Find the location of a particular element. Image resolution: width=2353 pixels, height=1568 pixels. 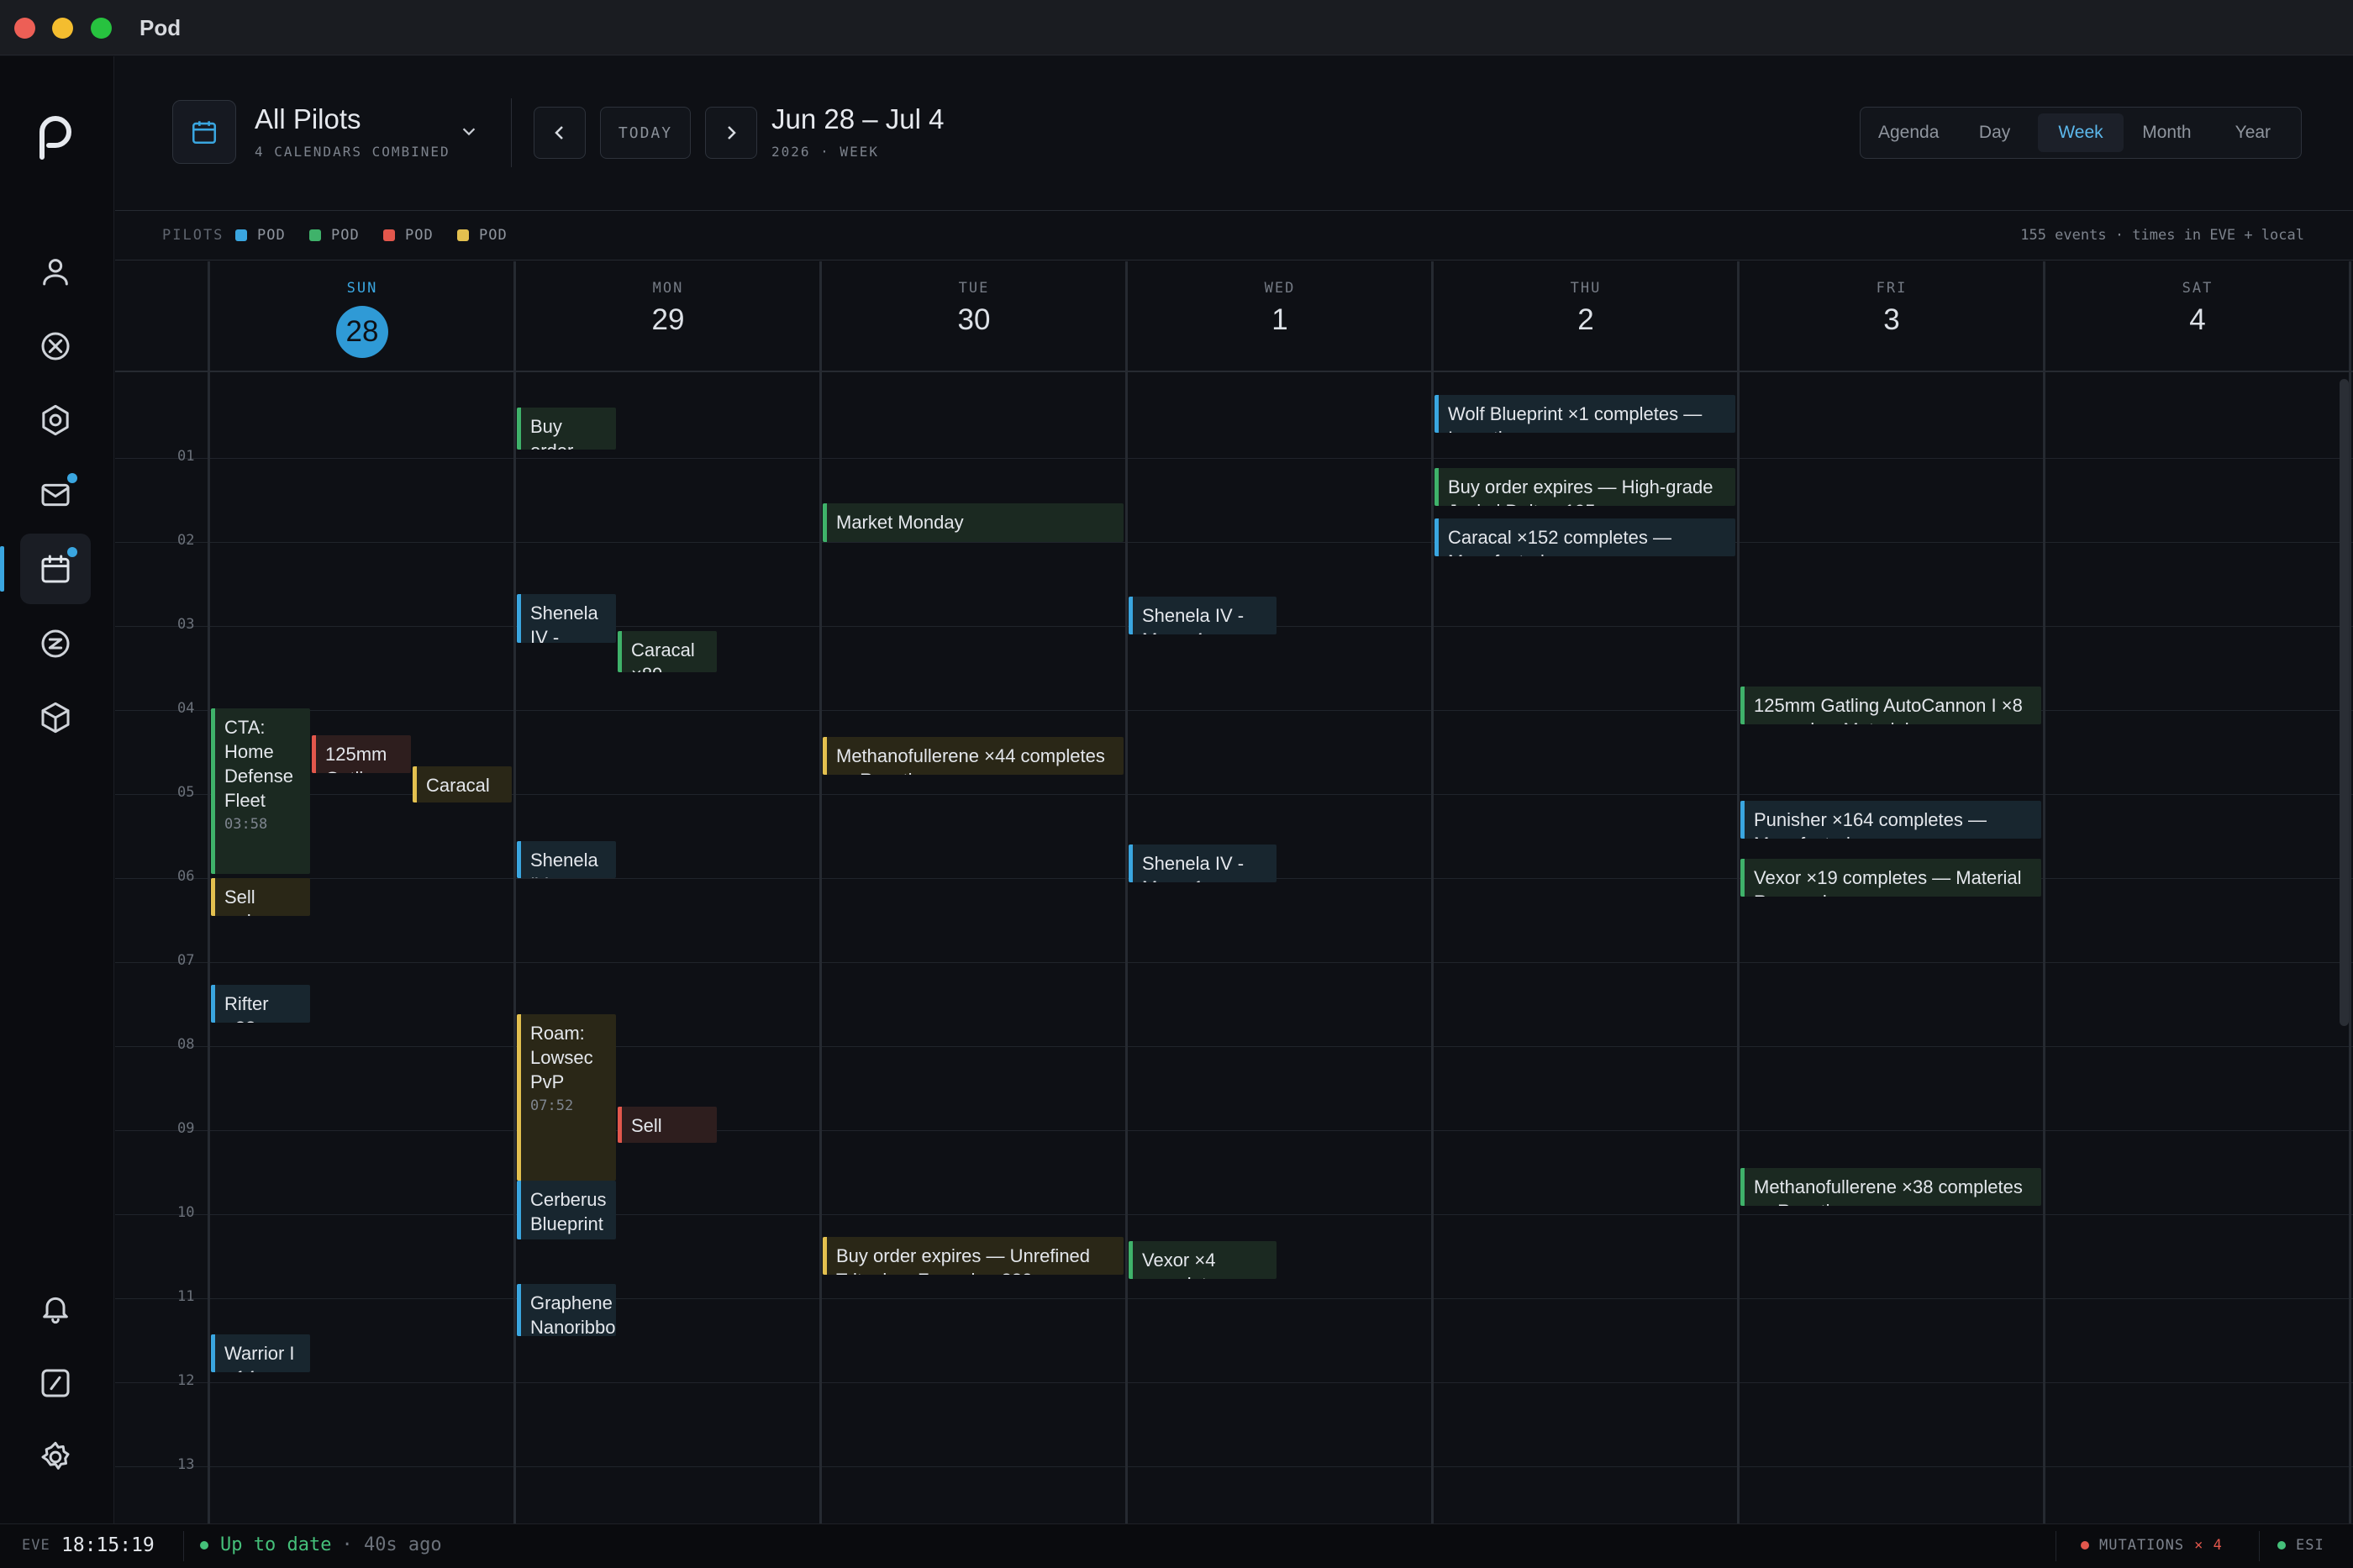

window-minimize-button is located at coordinates (62, 29).